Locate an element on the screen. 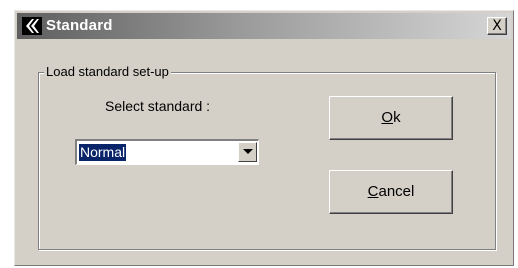 This screenshot has height=268, width=518. dropdown-button is located at coordinates (247, 152).